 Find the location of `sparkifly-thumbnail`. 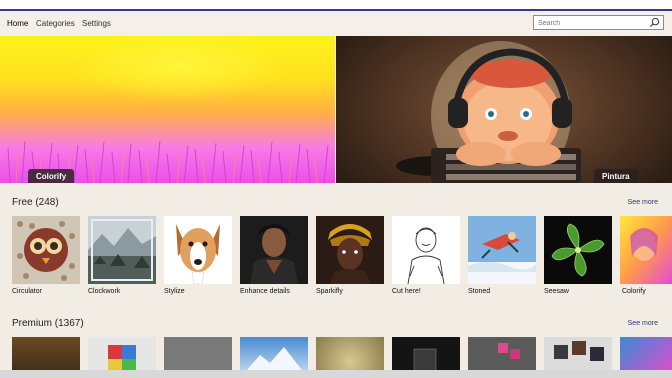

sparkifly-thumbnail is located at coordinates (350, 250).